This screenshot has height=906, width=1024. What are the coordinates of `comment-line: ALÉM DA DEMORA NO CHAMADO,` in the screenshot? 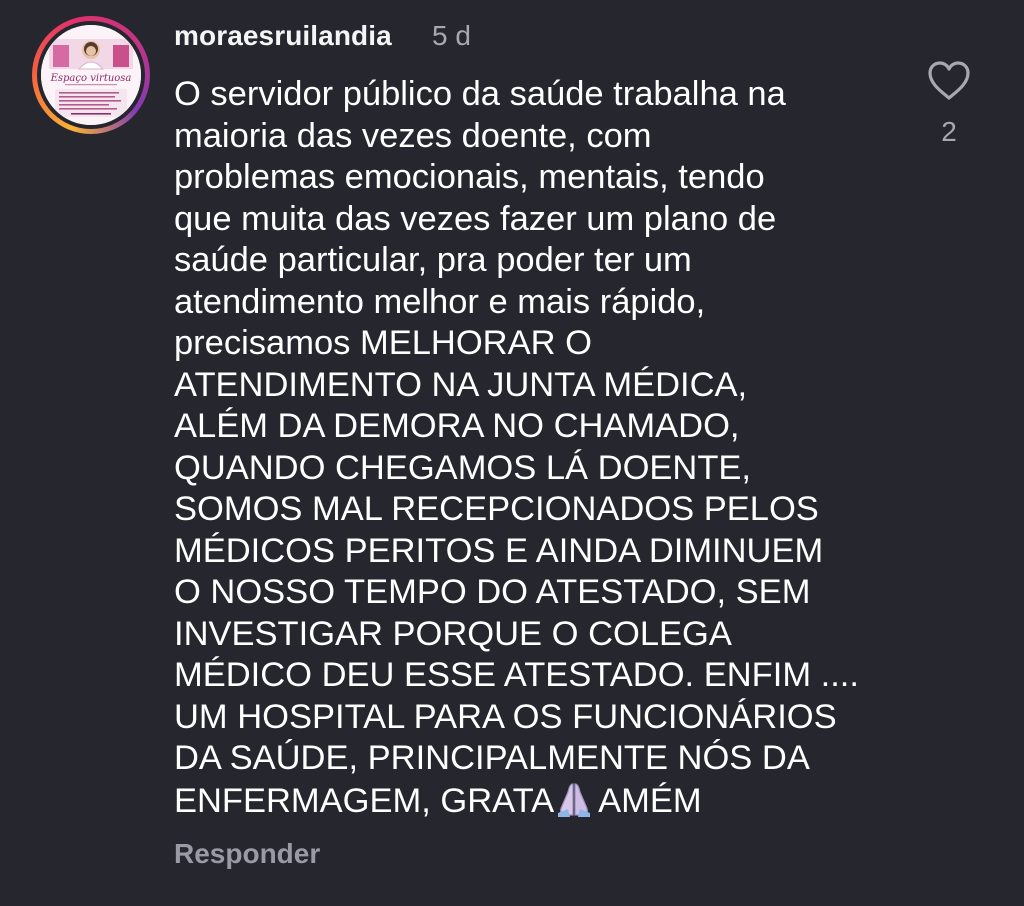 It's located at (457, 426).